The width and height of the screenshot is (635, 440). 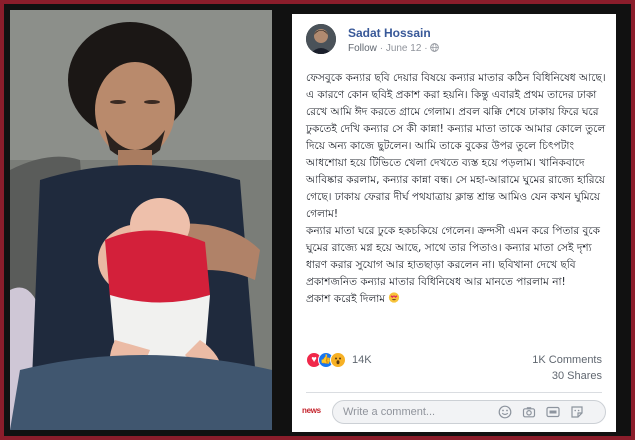 I want to click on gif-icon, so click(x=553, y=412).